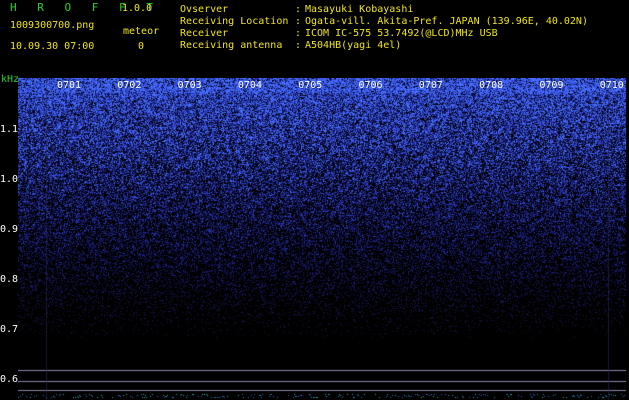 The image size is (629, 400). What do you see at coordinates (310, 85) in the screenshot?
I see `x-tick-label: 0705` at bounding box center [310, 85].